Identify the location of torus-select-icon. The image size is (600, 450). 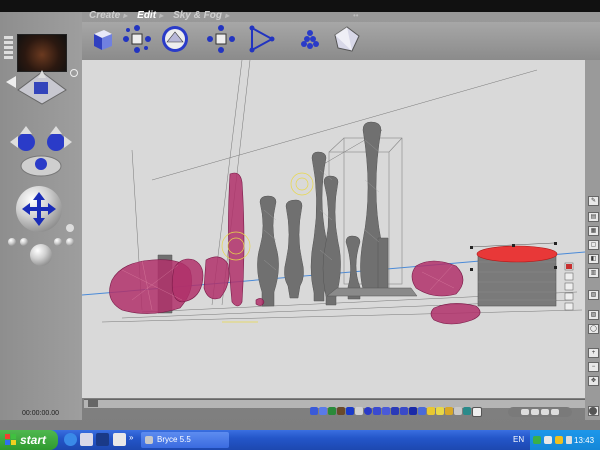
(404, 411).